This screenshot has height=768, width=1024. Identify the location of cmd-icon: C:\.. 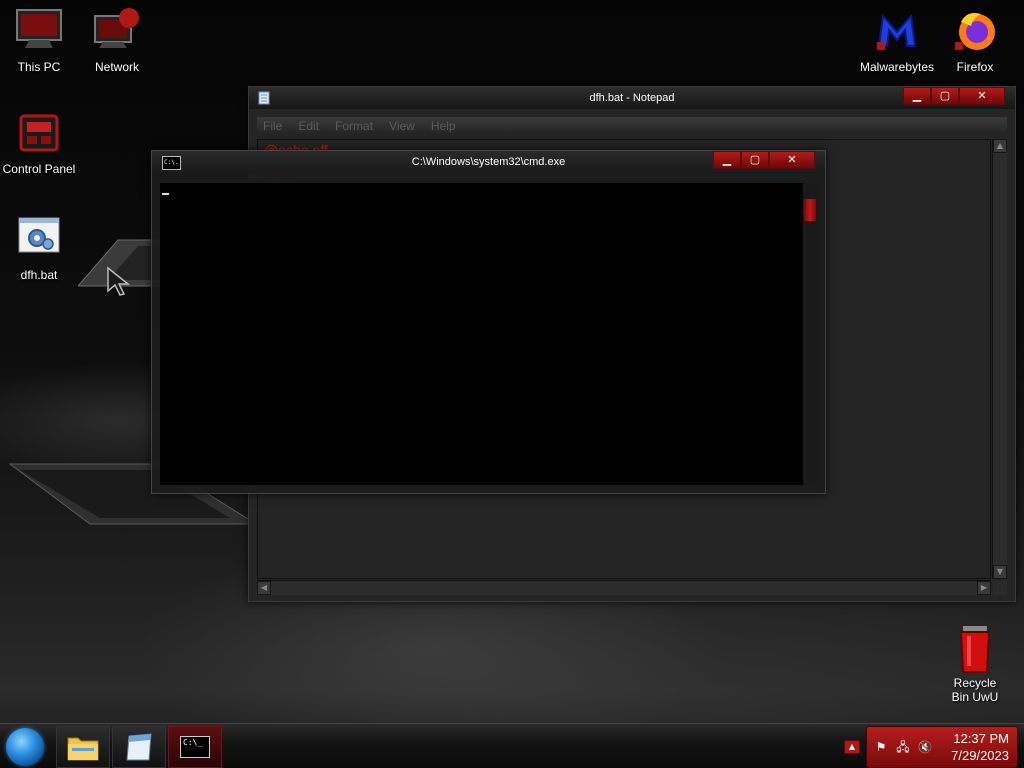
(171, 163).